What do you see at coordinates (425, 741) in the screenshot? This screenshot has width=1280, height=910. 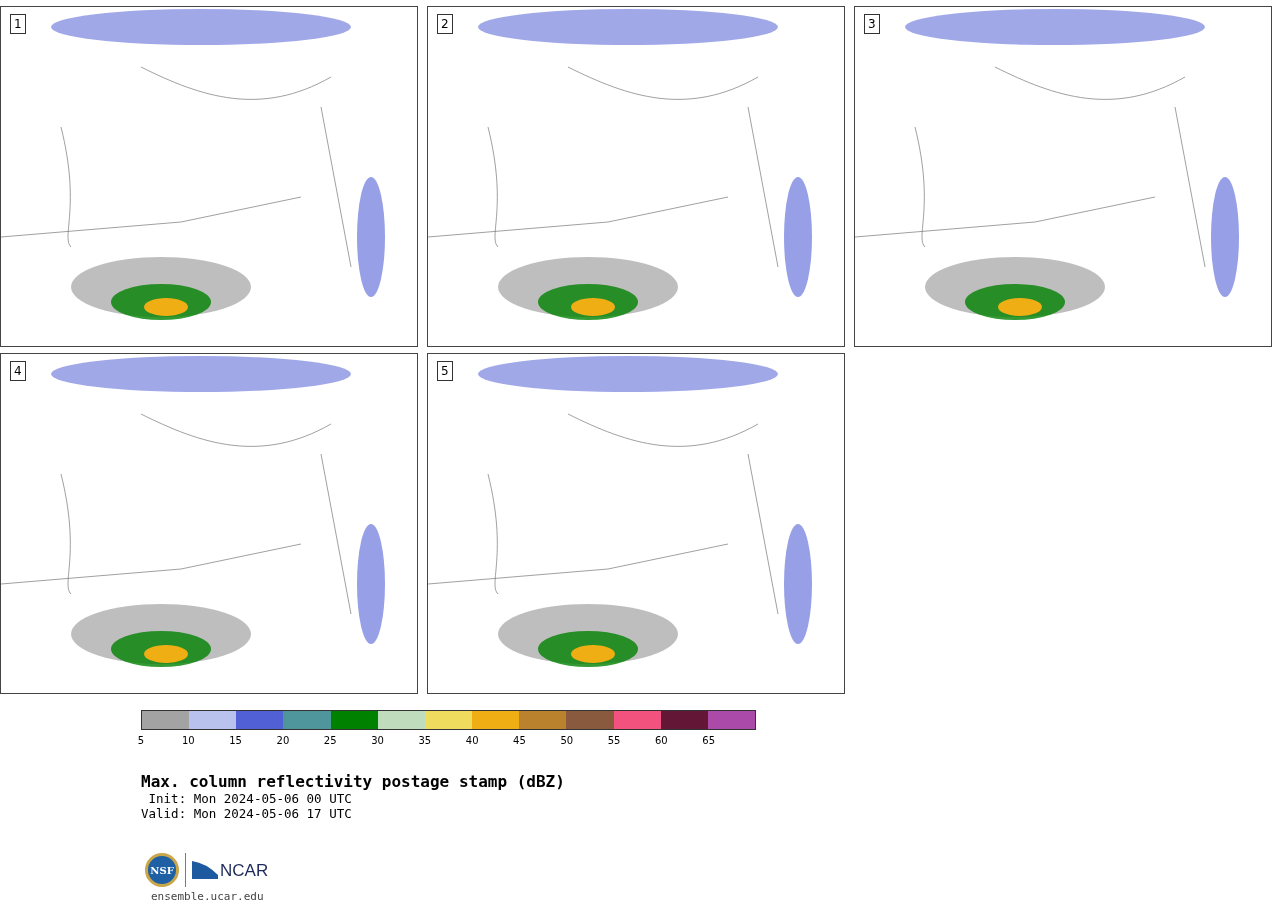 I see `tick-label: 35` at bounding box center [425, 741].